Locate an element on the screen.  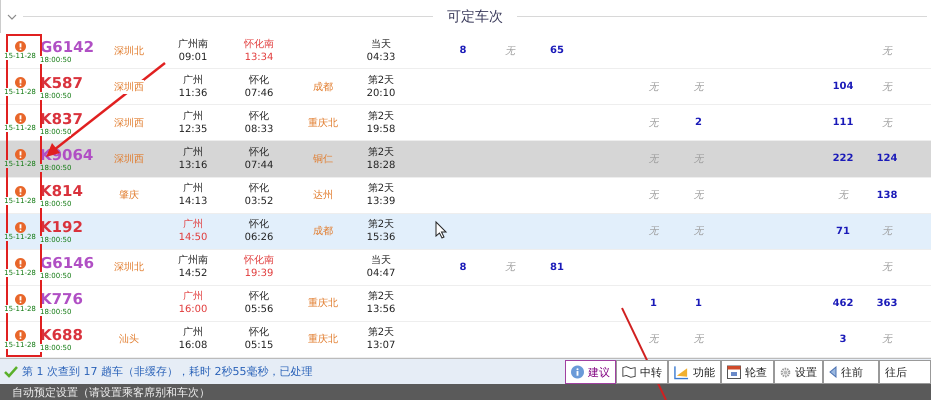
duration-cell: 当天 04:33 is located at coordinates (381, 51).